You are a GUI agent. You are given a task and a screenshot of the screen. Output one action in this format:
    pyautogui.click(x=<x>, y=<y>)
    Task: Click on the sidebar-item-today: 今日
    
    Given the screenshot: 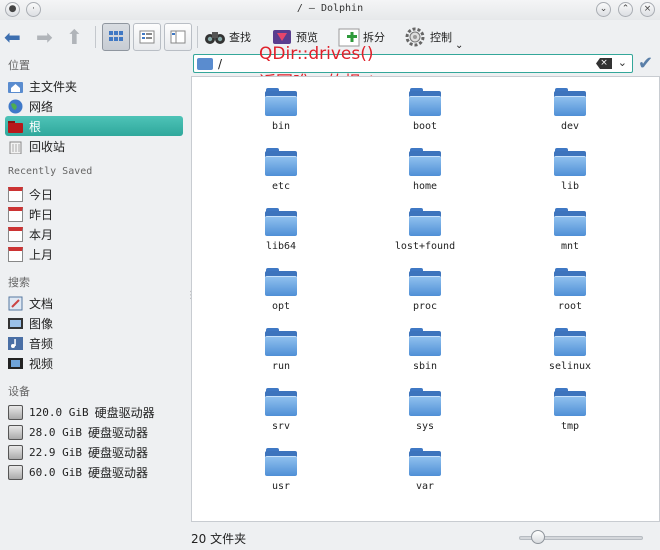 What is the action you would take?
    pyautogui.click(x=94, y=194)
    